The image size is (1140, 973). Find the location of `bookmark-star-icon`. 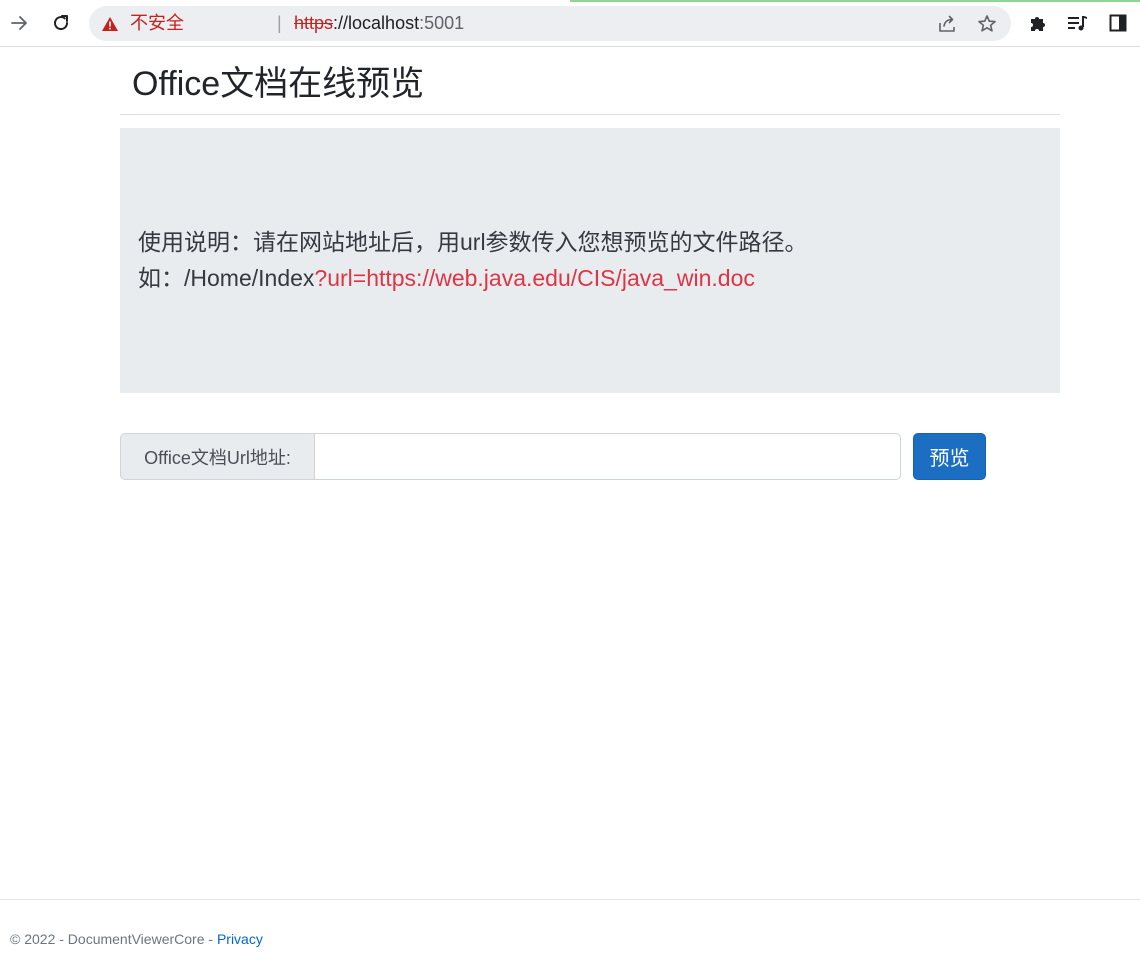

bookmark-star-icon is located at coordinates (987, 24).